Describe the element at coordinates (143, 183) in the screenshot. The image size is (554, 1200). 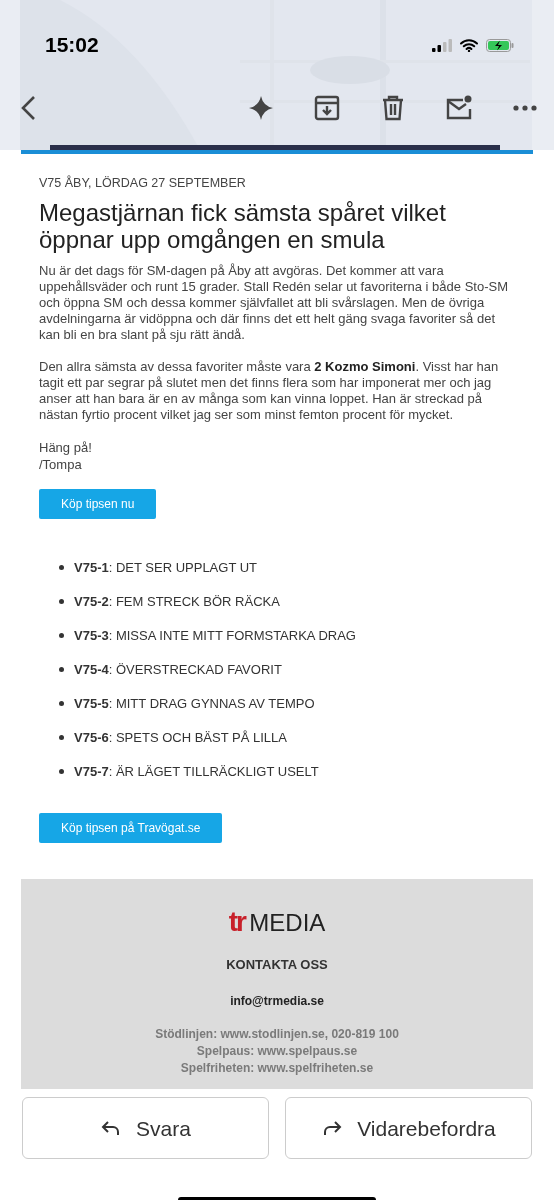
I see `email-kicker: V75 ÅBY, LÖRDAG 27 SEPTEMBER` at that location.